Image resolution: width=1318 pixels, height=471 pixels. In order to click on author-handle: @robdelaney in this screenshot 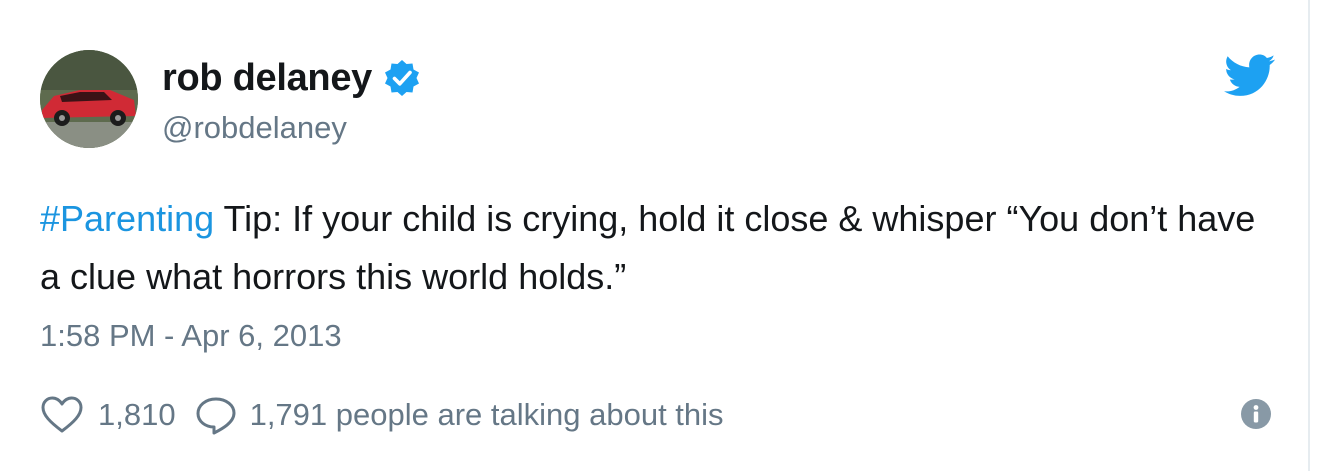, I will do `click(254, 128)`.